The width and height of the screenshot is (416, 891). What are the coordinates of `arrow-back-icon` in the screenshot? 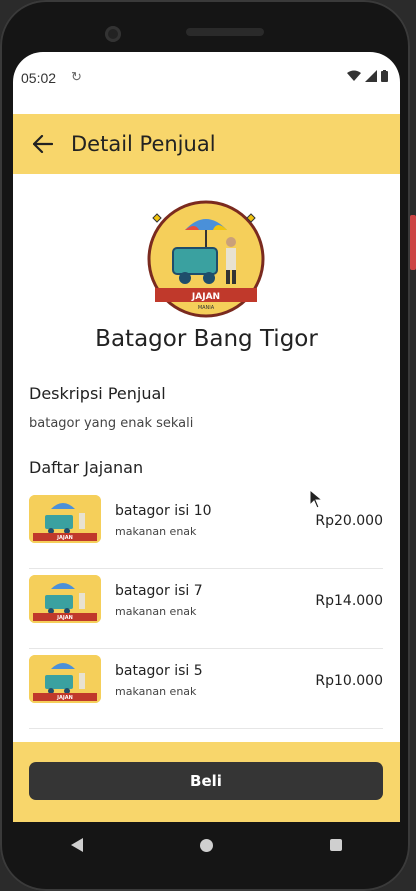 It's located at (43, 144).